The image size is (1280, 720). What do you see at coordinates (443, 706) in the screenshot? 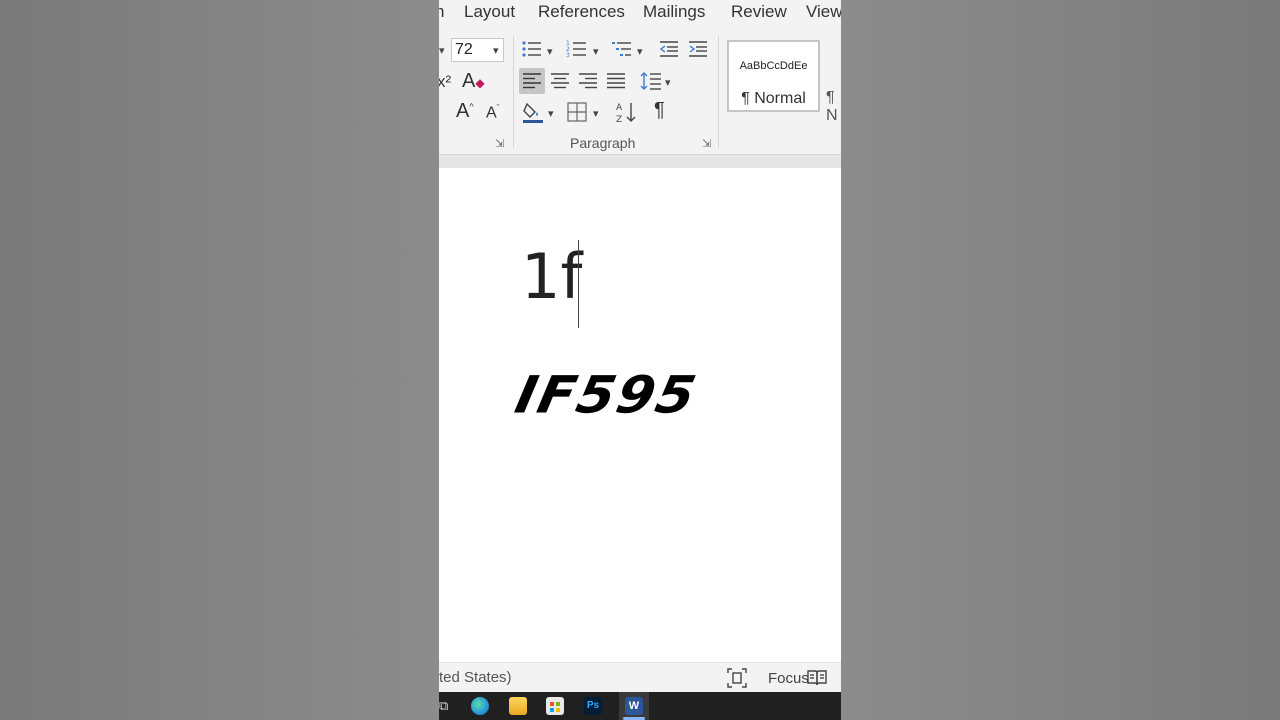
I see `taskview-icon: ⧉` at bounding box center [443, 706].